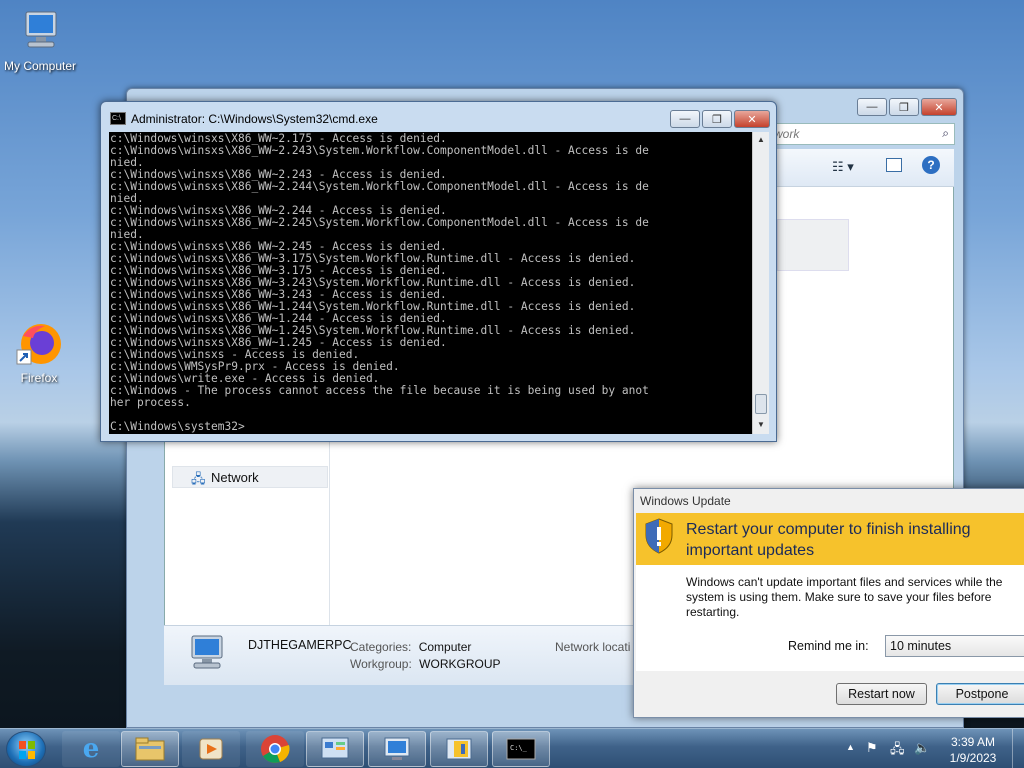 This screenshot has height=768, width=1024. I want to click on command-prompt-icon: C:\_, so click(521, 749).